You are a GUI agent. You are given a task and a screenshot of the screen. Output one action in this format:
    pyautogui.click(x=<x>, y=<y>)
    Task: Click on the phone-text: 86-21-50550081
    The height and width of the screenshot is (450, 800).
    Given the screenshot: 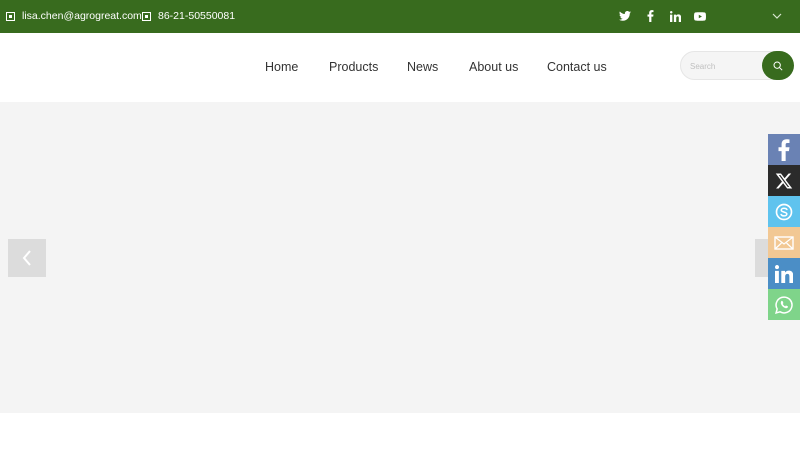 What is the action you would take?
    pyautogui.click(x=196, y=16)
    